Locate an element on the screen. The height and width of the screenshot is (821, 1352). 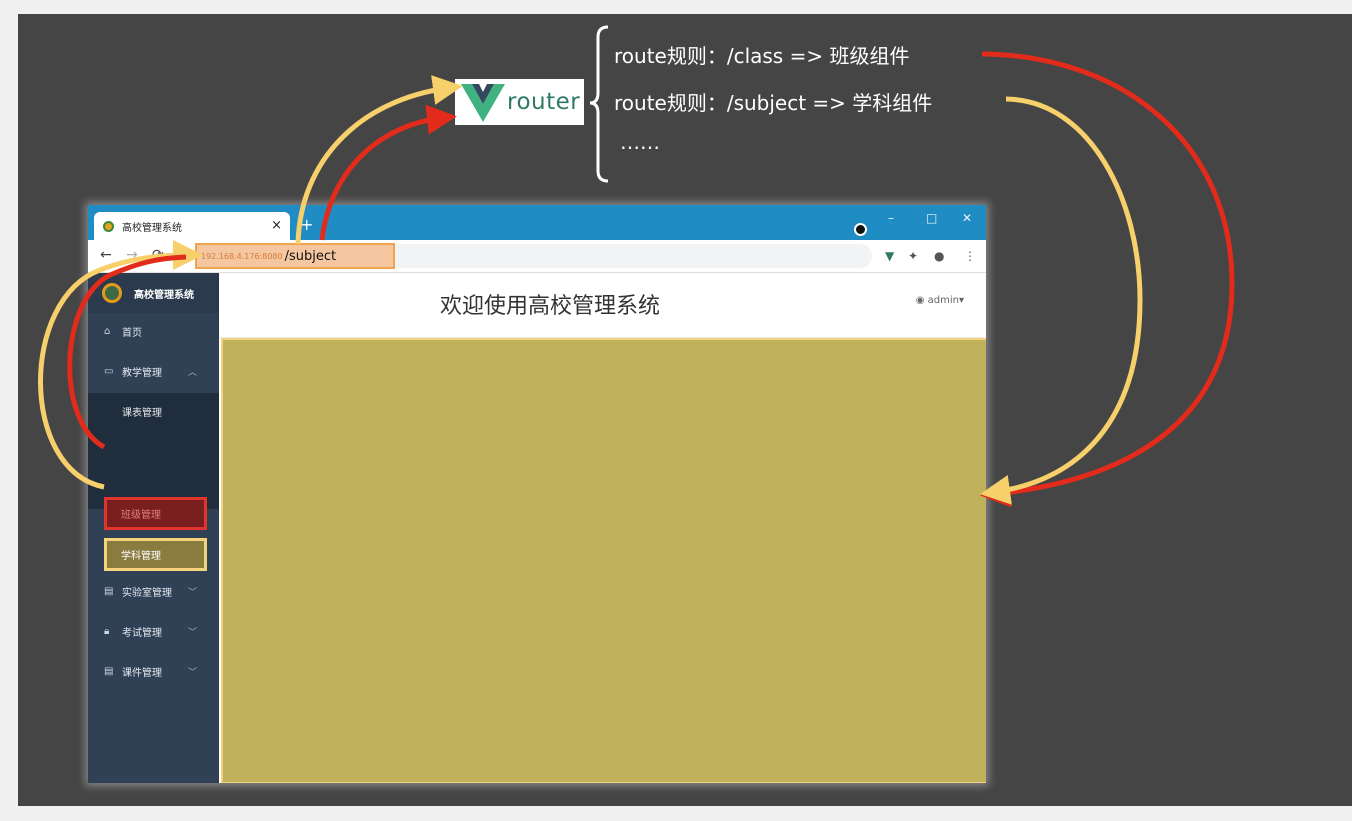
menu-label: 课件管理 is located at coordinates (142, 673).